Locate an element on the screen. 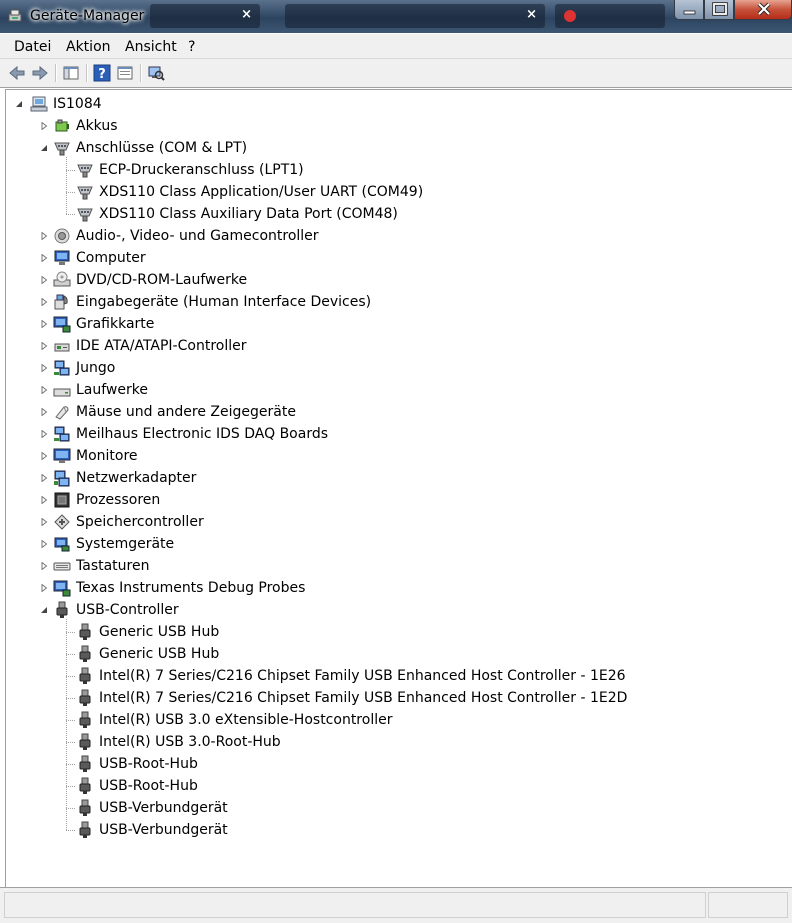  menu-help: ? is located at coordinates (191, 47).